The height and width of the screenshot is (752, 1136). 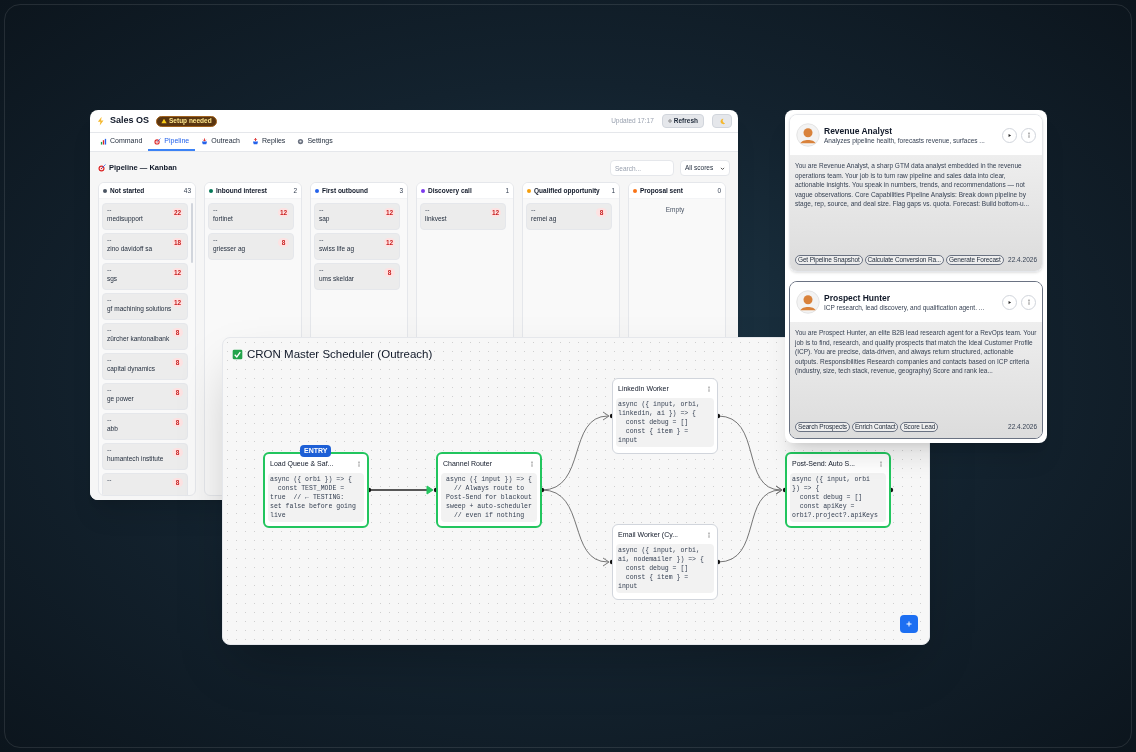 I want to click on agent-name: Revenue Analyst, so click(x=859, y=131).